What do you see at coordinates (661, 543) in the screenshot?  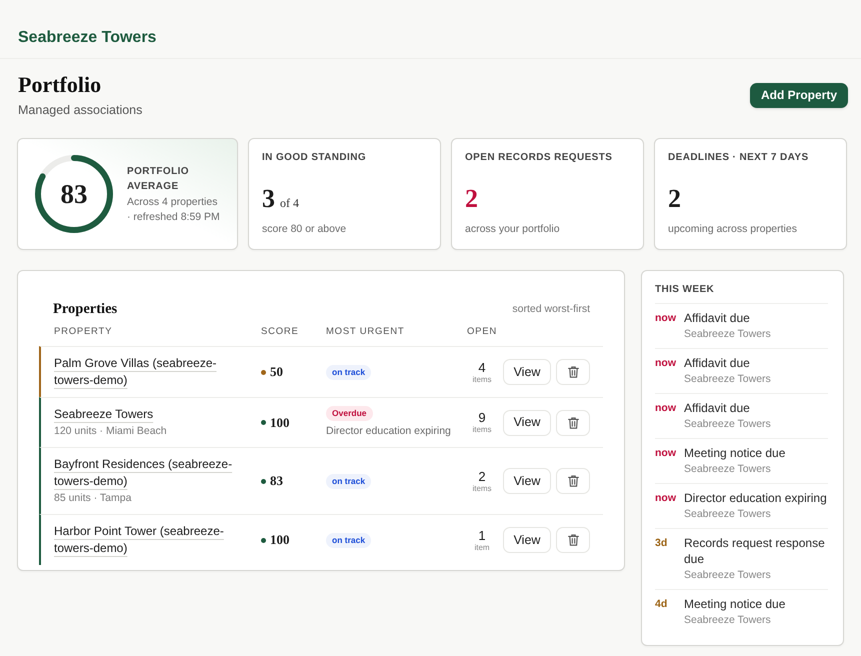 I see `due-label: 3d` at bounding box center [661, 543].